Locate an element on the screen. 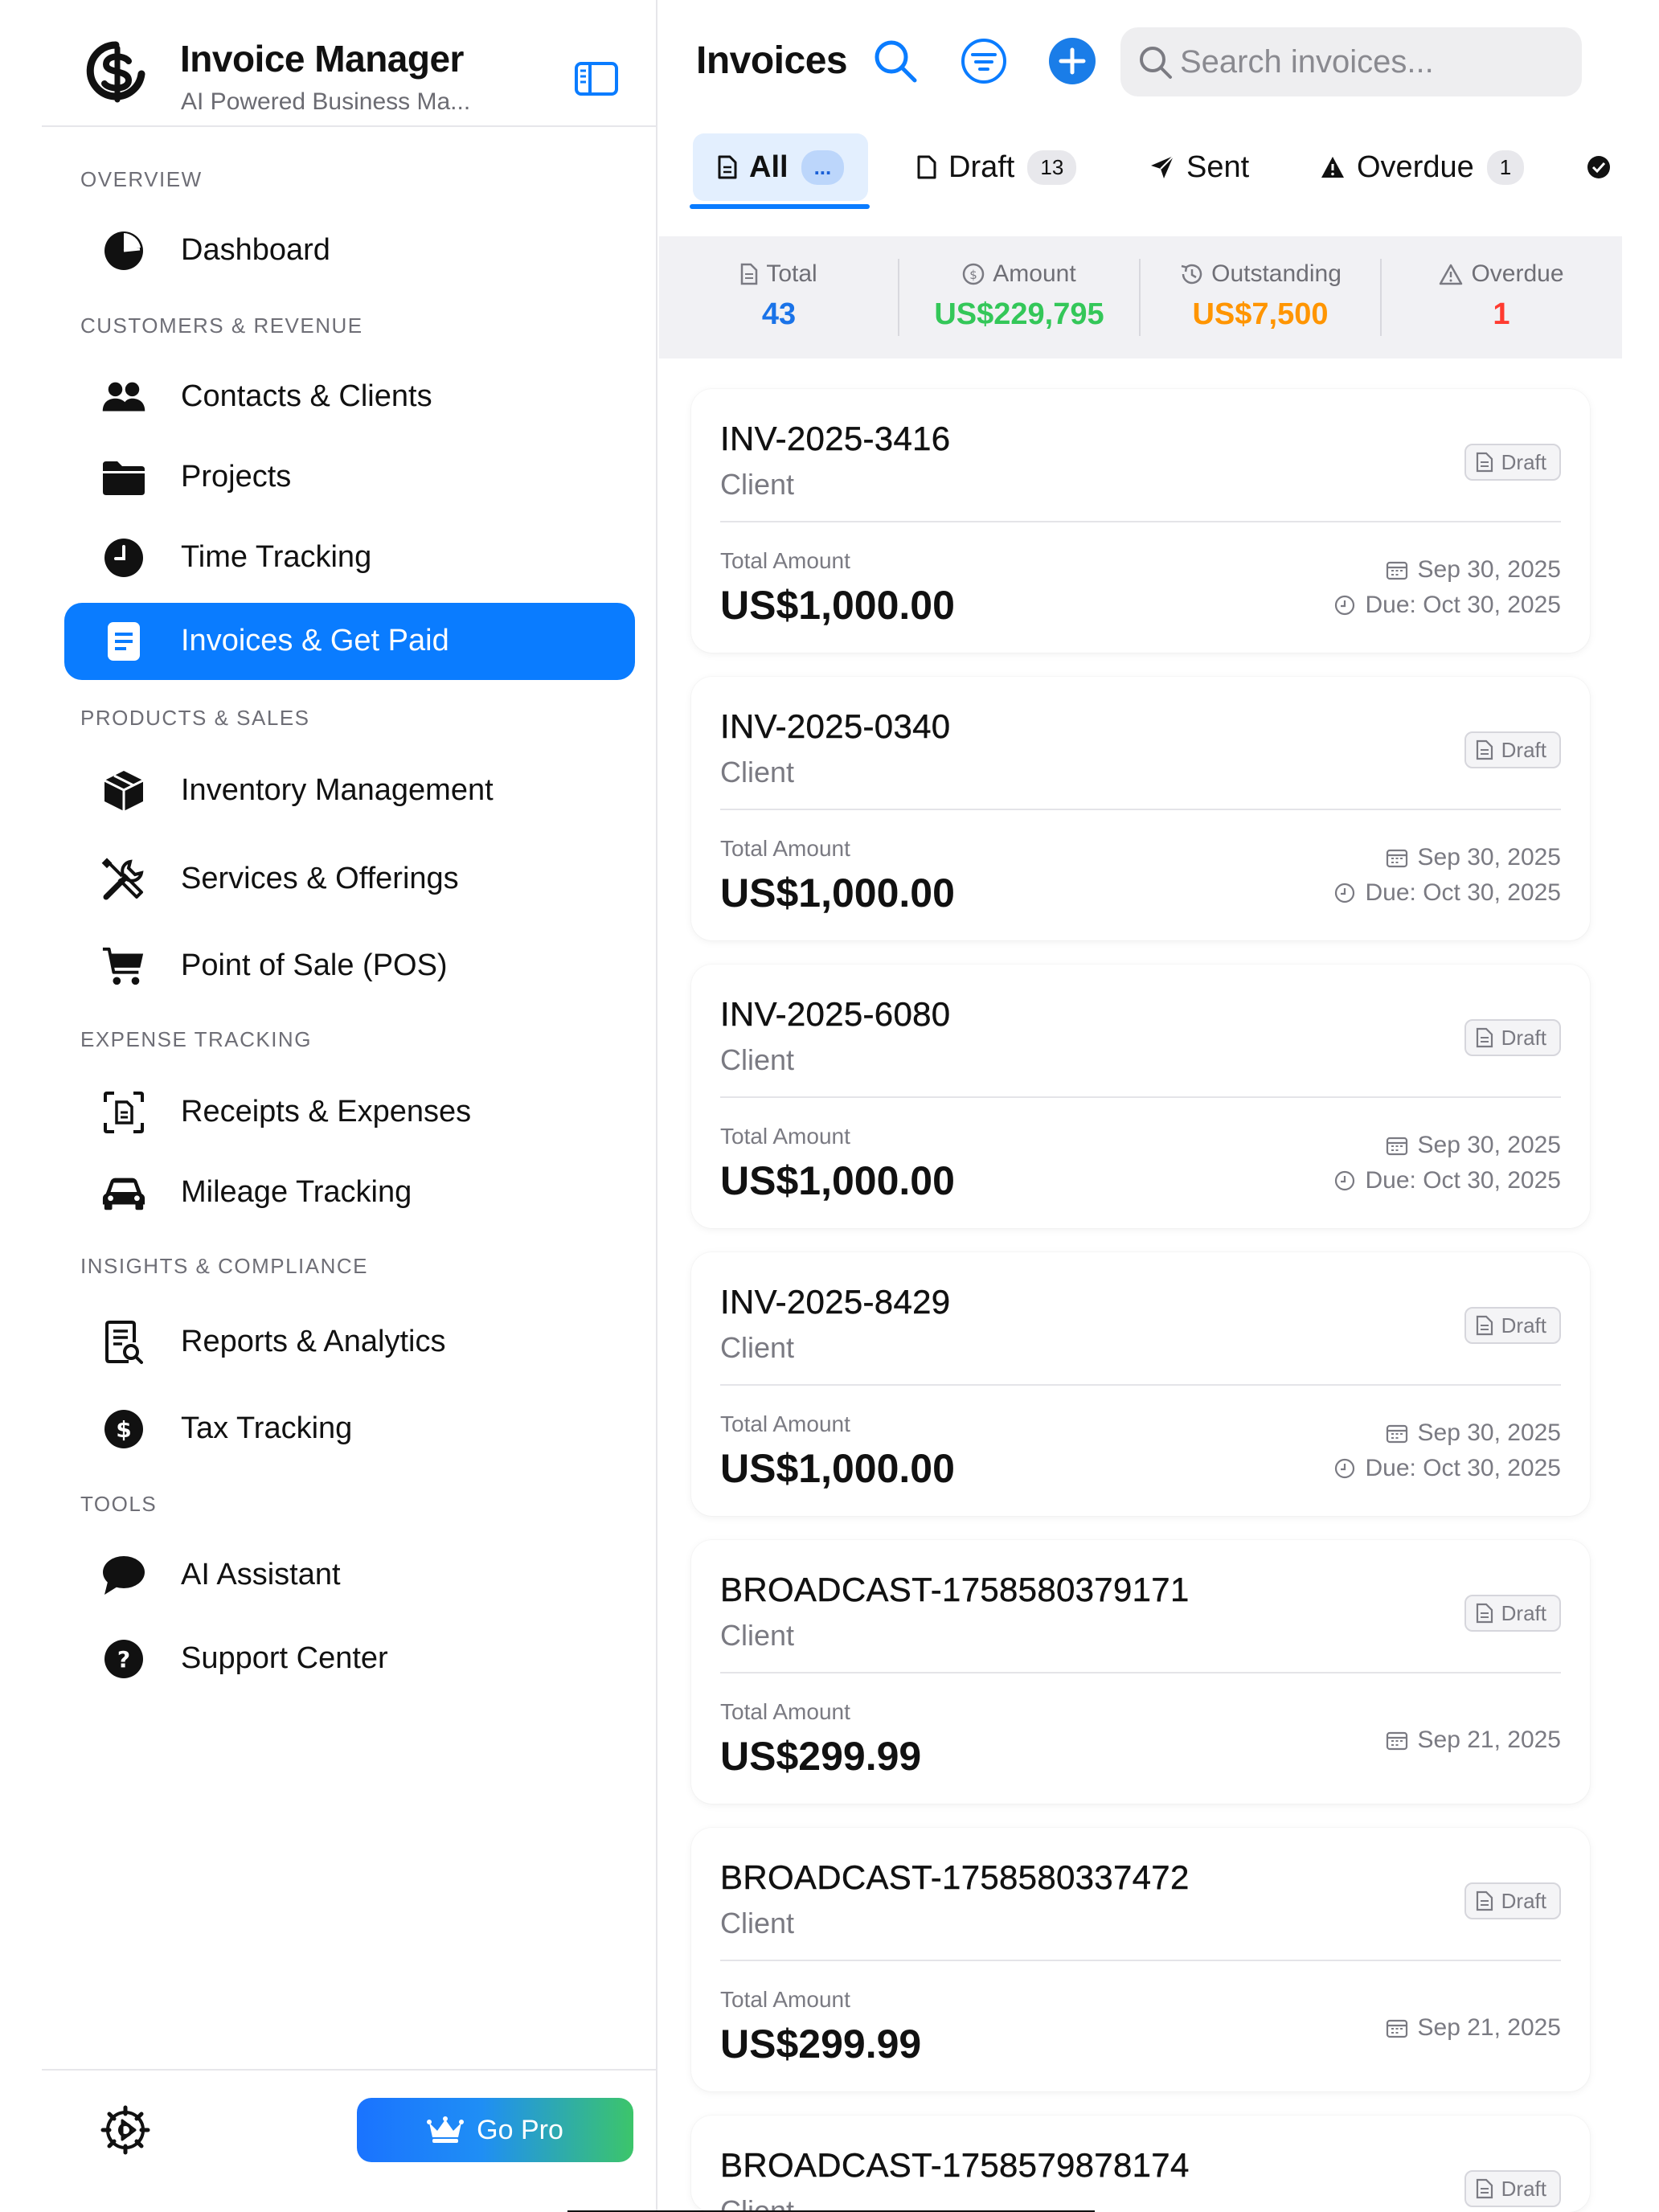  sidebar-toggle-icon is located at coordinates (596, 78).